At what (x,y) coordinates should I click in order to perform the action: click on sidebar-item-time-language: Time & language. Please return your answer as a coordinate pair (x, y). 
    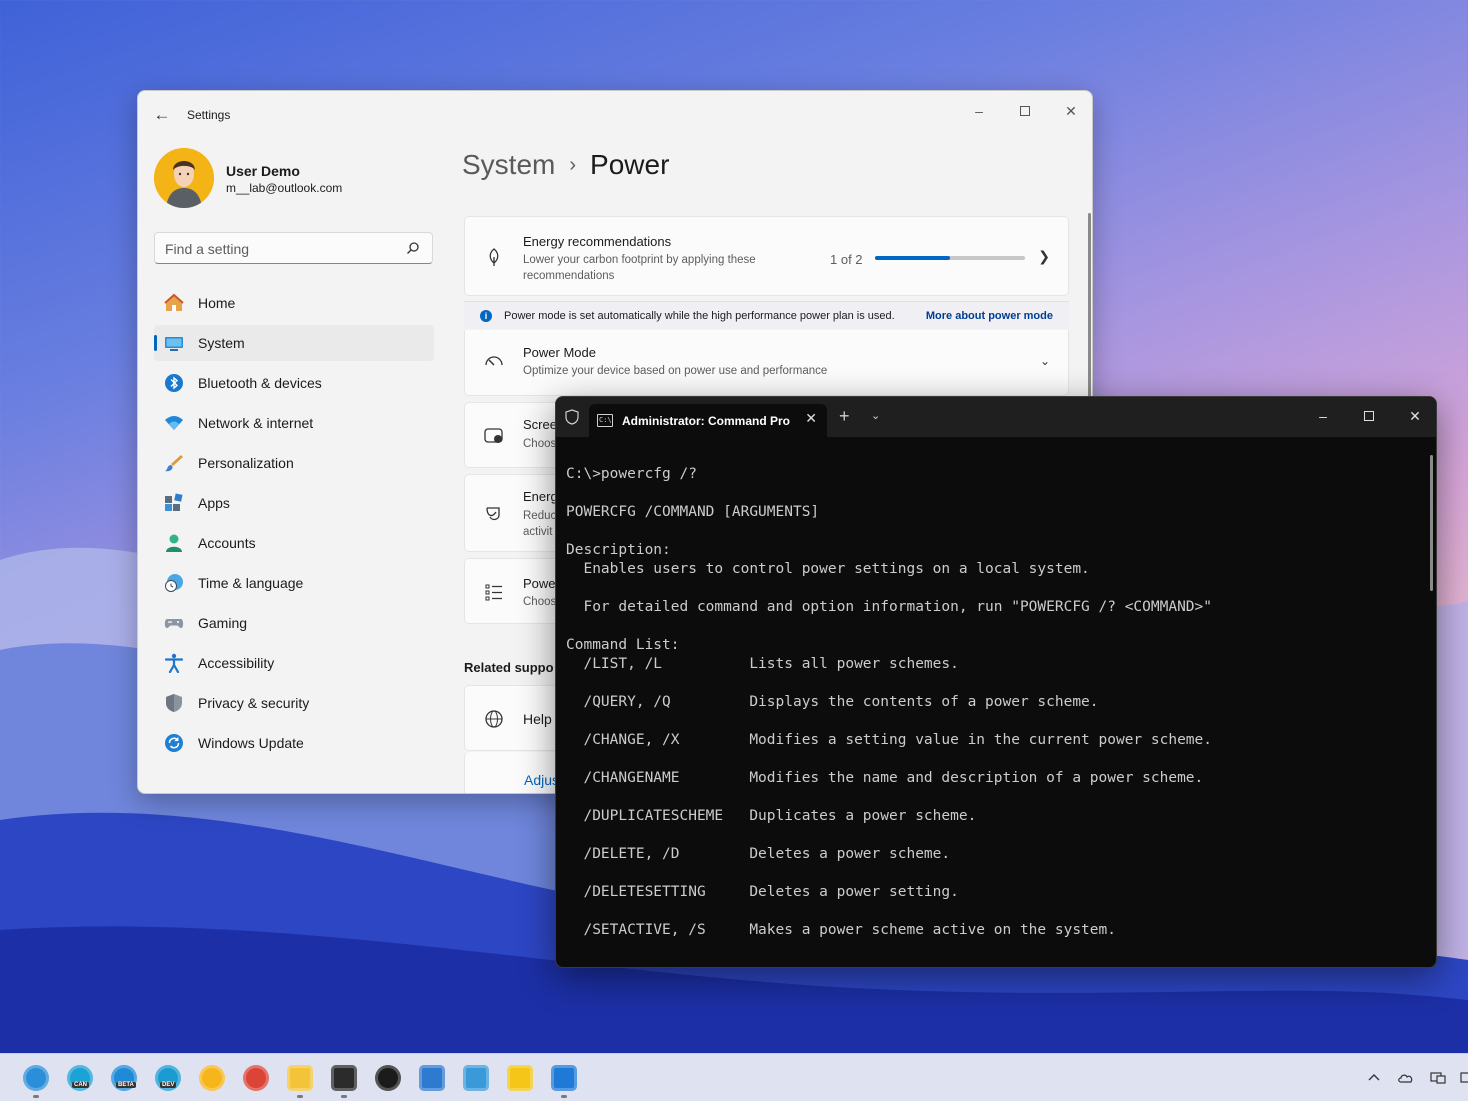
    Looking at the image, I should click on (294, 583).